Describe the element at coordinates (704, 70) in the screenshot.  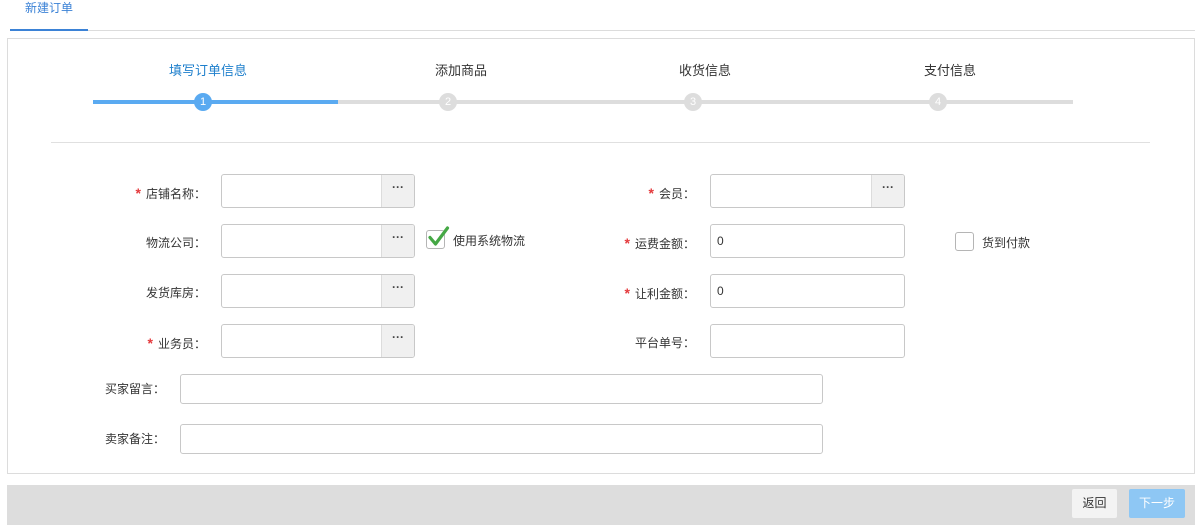
I see `step-label: 收货信息` at that location.